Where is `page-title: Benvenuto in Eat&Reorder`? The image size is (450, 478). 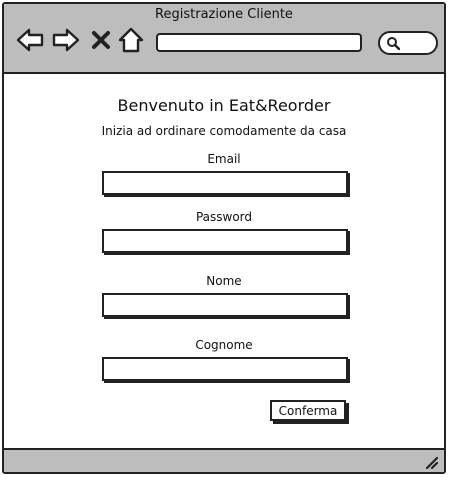
page-title: Benvenuto in Eat&Reorder is located at coordinates (224, 105).